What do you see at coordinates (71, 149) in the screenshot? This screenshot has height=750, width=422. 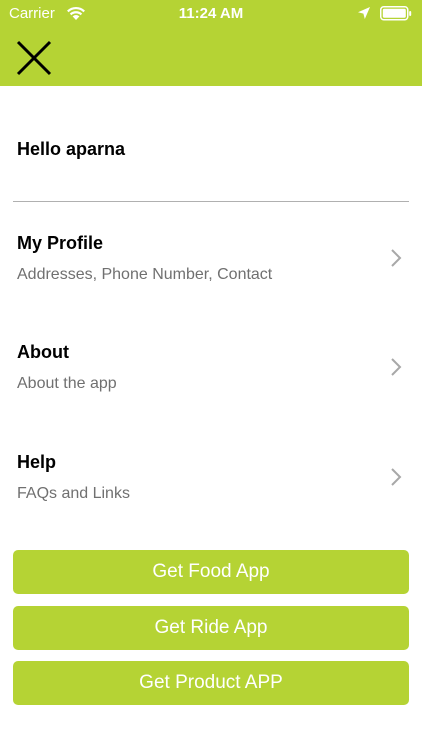 I see `greeting-text: Hello aparna` at bounding box center [71, 149].